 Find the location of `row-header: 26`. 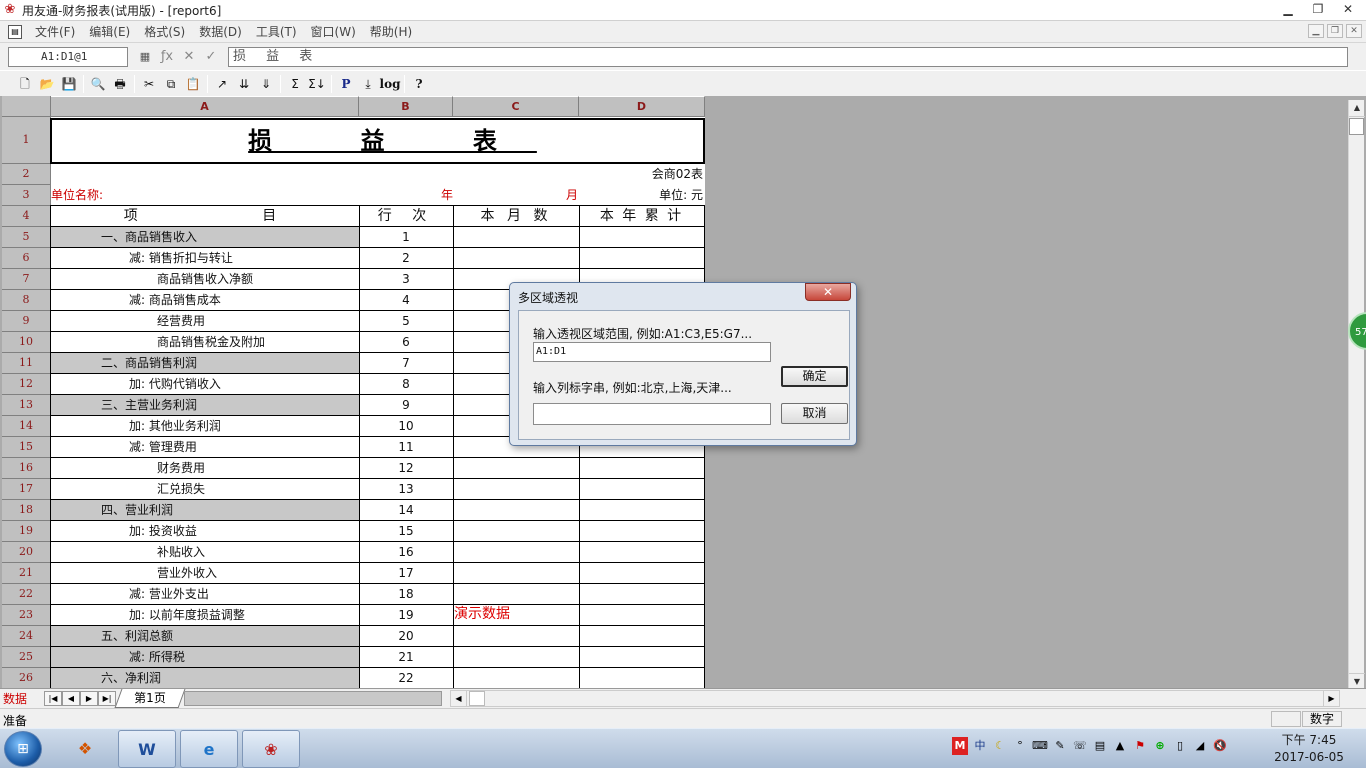

row-header: 26 is located at coordinates (26, 678).